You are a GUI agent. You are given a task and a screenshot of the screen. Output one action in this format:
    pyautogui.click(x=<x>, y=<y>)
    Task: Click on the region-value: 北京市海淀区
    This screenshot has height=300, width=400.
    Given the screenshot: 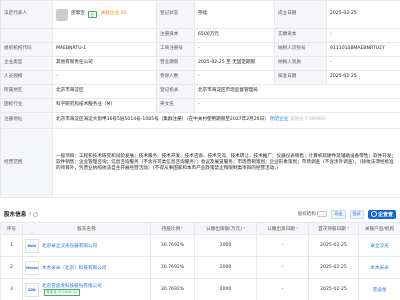 What is the action you would take?
    pyautogui.click(x=104, y=91)
    